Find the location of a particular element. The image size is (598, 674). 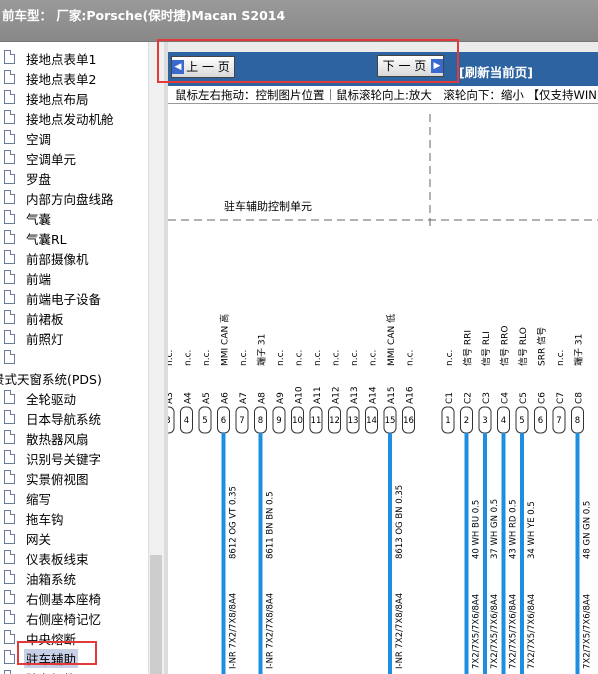

sidebar-item-label: 前裙板 is located at coordinates (45, 319).